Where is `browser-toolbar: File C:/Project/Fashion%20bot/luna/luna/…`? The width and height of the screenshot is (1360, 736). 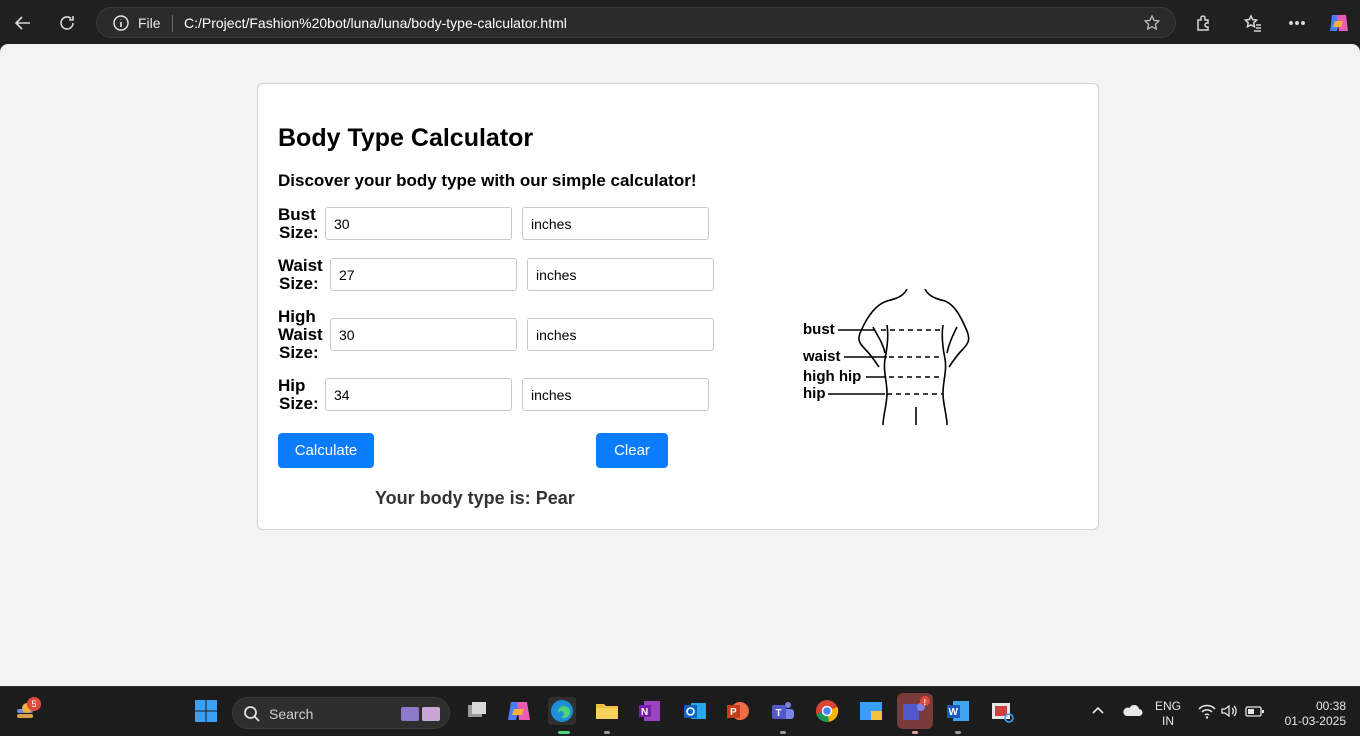
browser-toolbar: File C:/Project/Fashion%20bot/luna/luna/… is located at coordinates (680, 22).